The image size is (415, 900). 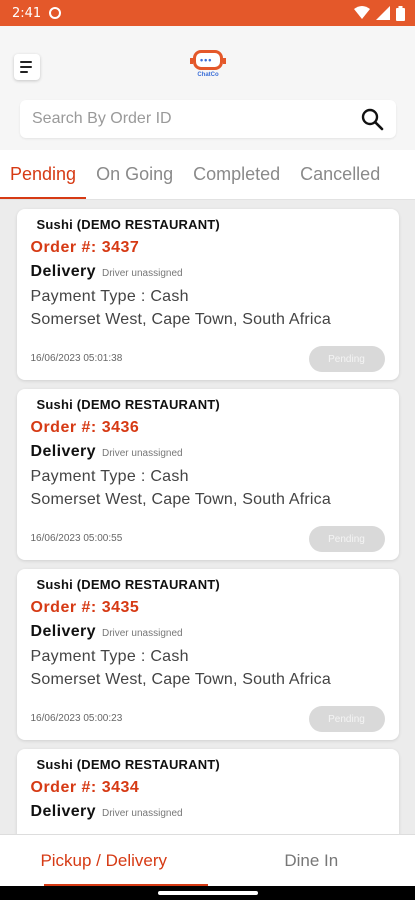 I want to click on search-input, so click(x=196, y=119).